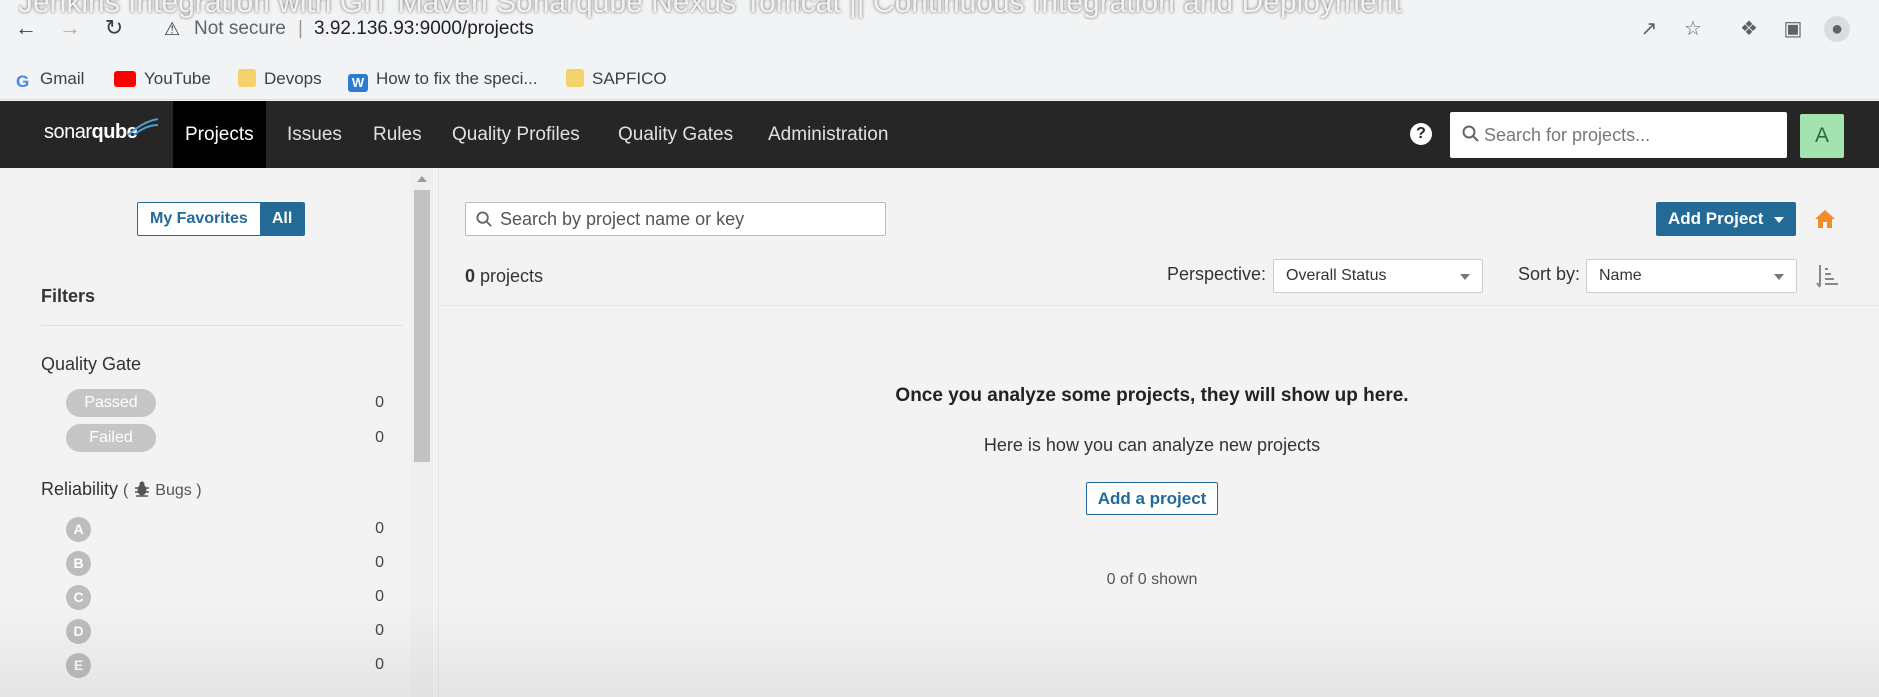 The height and width of the screenshot is (697, 1879). Describe the element at coordinates (199, 219) in the screenshot. I see `my-favorites-option: My Favorites` at that location.